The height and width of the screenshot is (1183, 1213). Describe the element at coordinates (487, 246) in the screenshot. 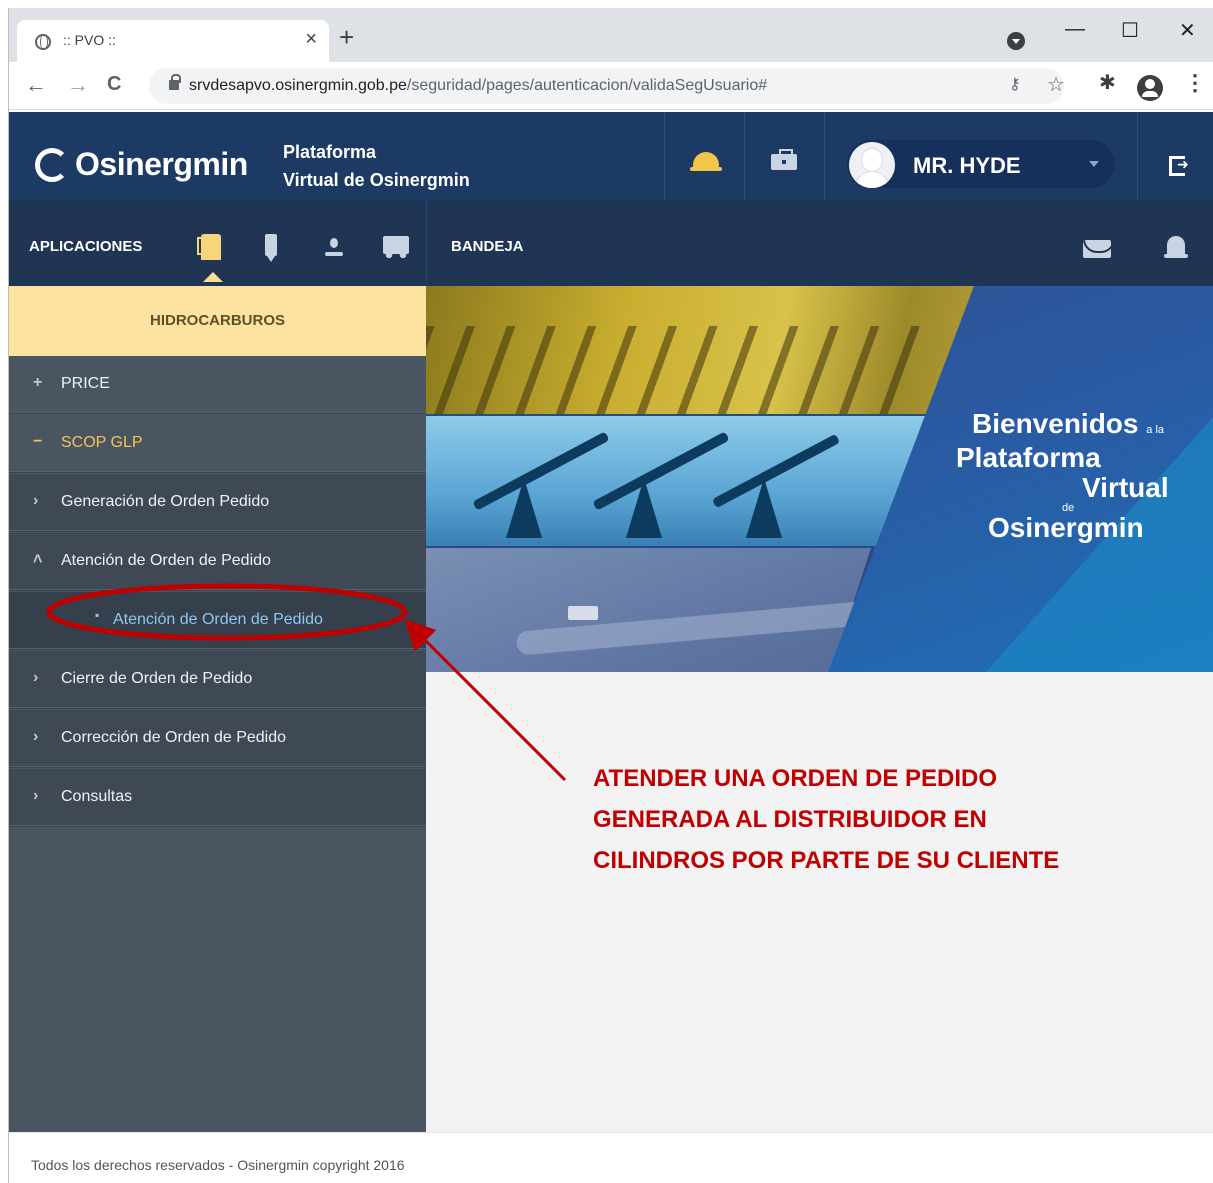

I see `inbox-label: BANDEJA` at that location.